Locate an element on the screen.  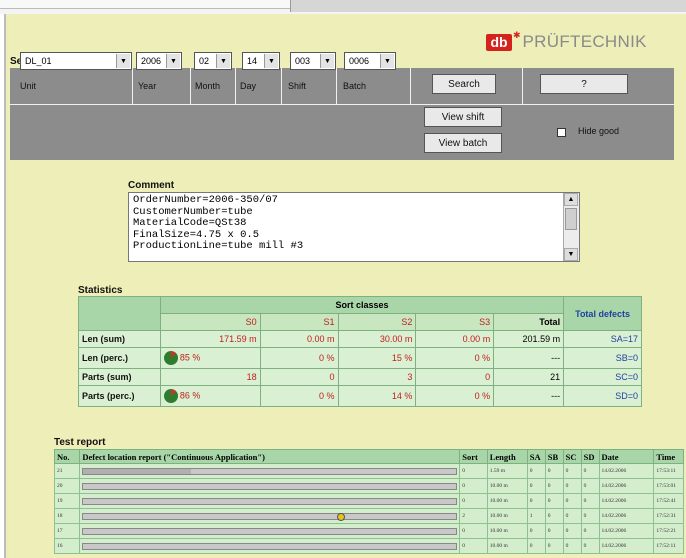
defect-cell: SD=0 is located at coordinates (602, 396).